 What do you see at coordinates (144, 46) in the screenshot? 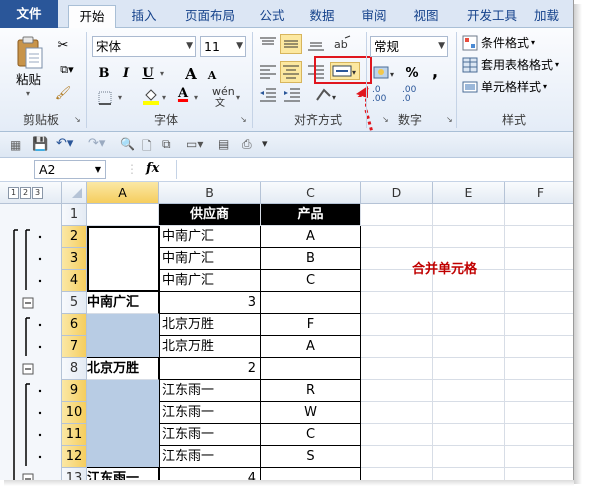
I see `font-name-combo: 宋体 ▼` at bounding box center [144, 46].